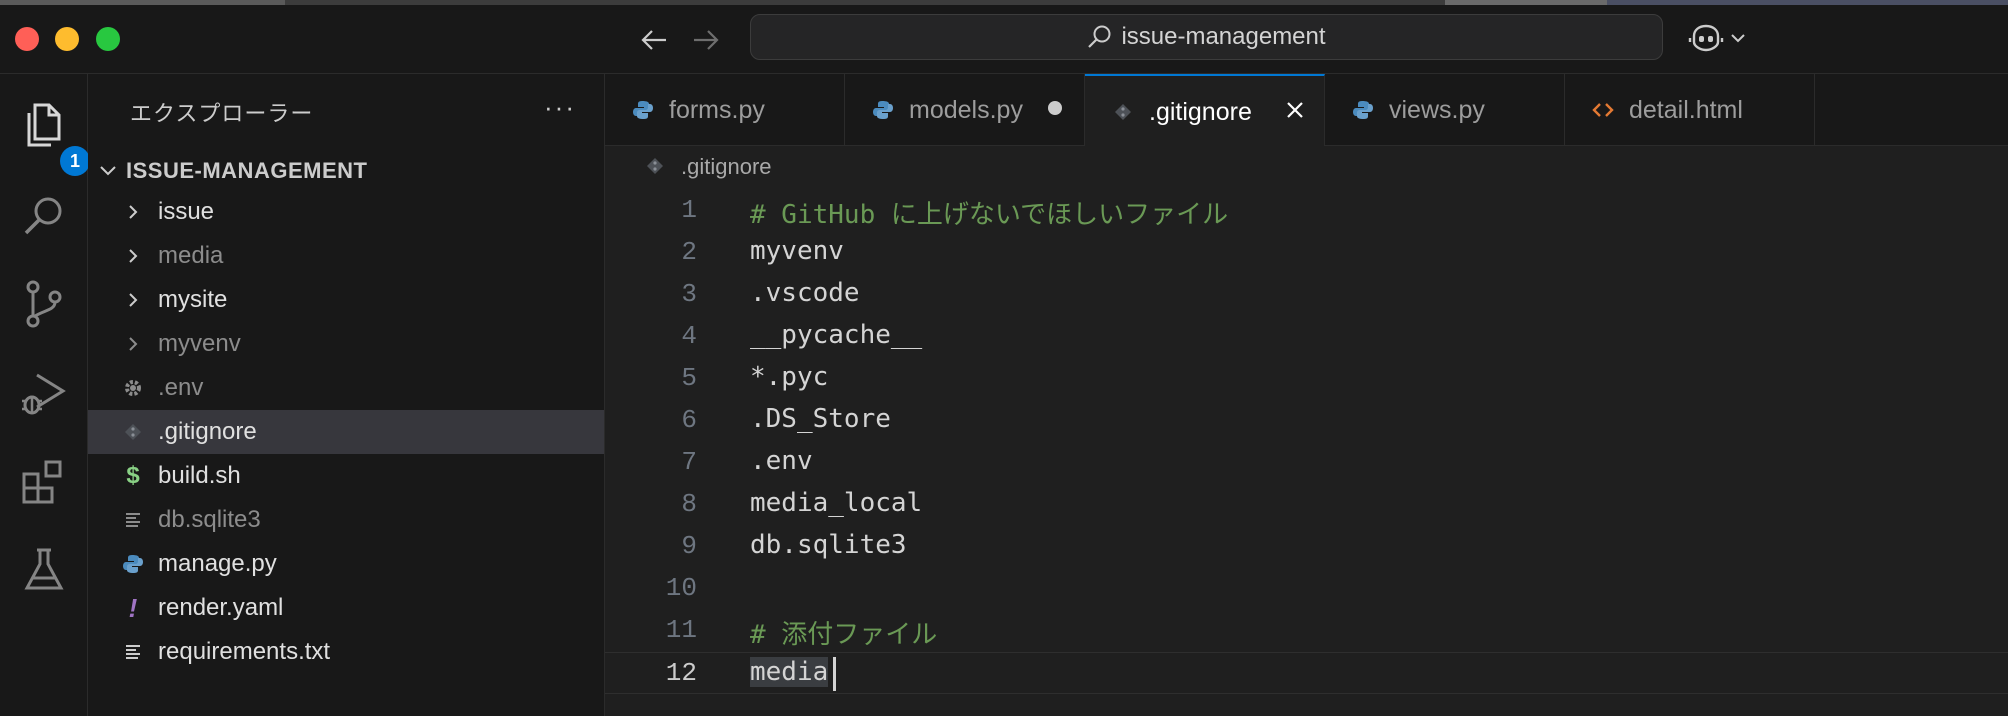 This screenshot has width=2008, height=716. I want to click on tab-label: .gitignore, so click(1200, 112).